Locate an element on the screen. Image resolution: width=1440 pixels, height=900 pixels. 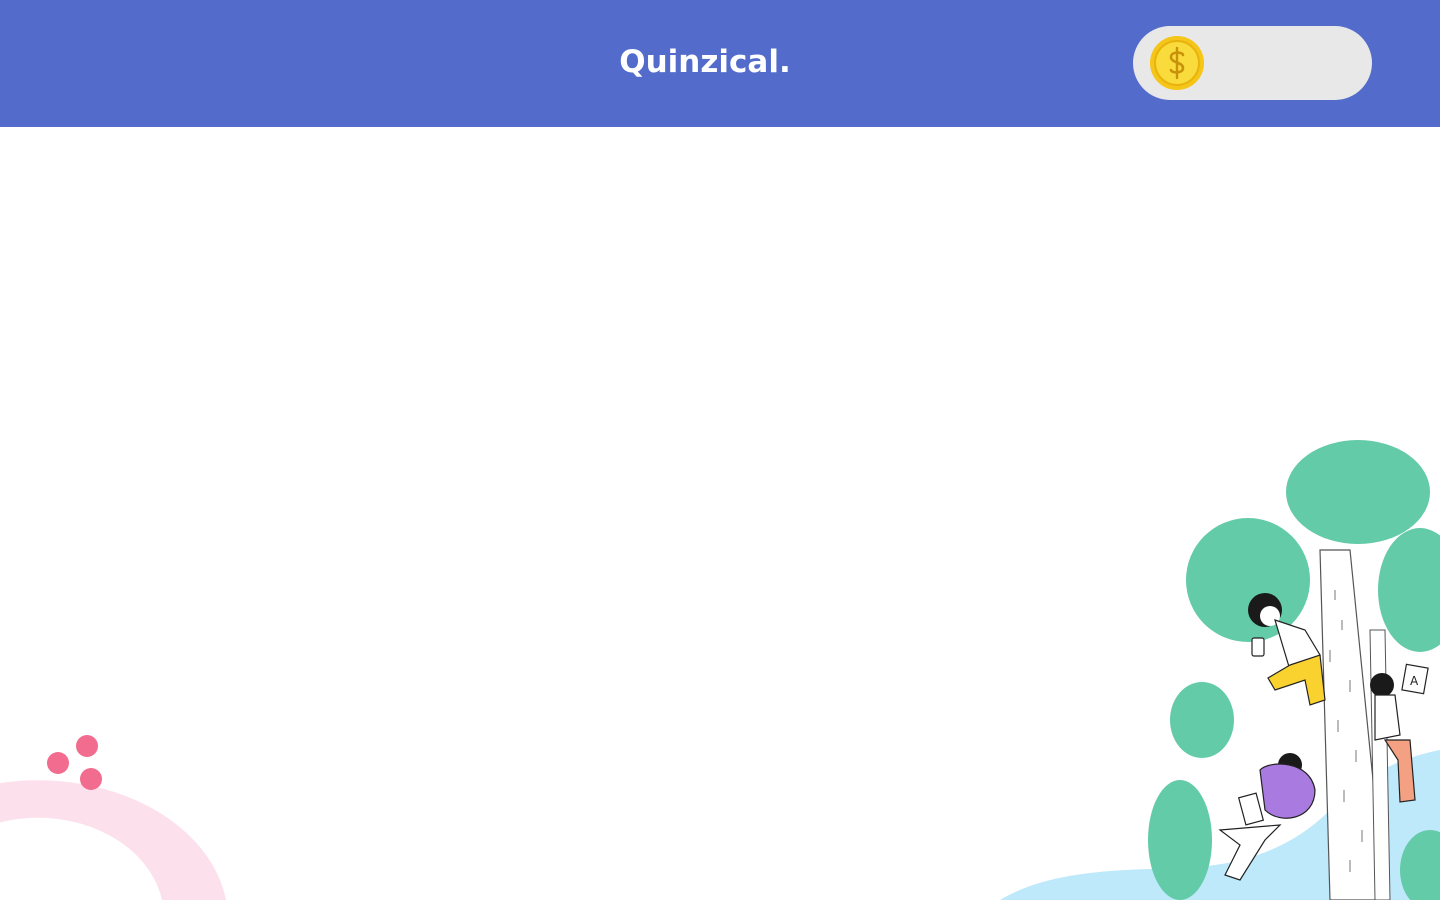
coin-balance-widget is located at coordinates (1252, 63).